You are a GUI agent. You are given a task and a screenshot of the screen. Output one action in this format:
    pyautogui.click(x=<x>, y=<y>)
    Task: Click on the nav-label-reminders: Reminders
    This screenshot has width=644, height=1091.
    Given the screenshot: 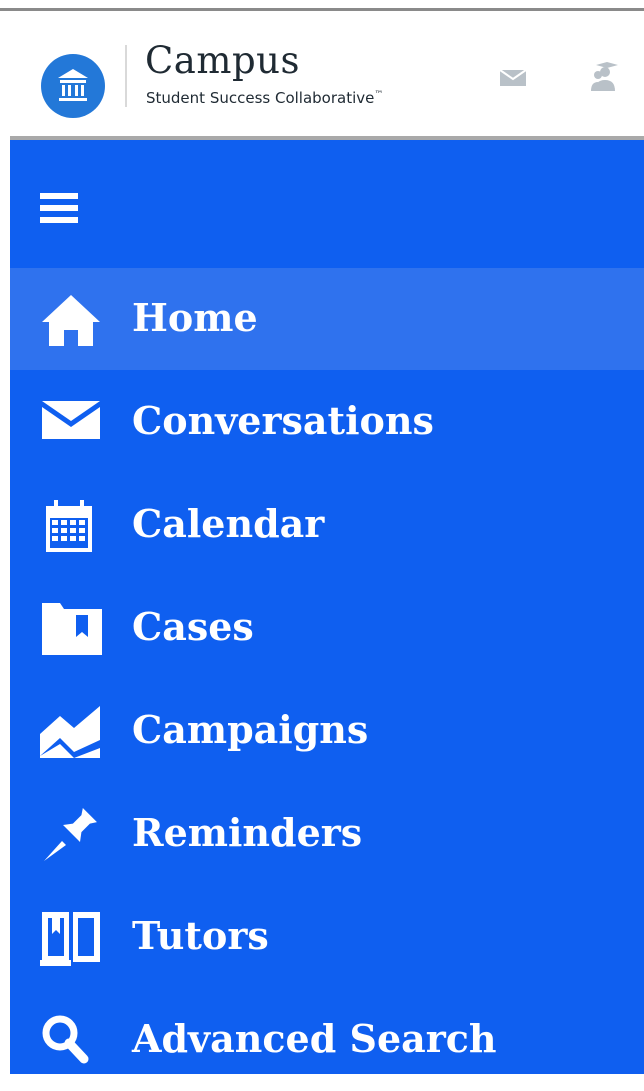 What is the action you would take?
    pyautogui.click(x=247, y=832)
    